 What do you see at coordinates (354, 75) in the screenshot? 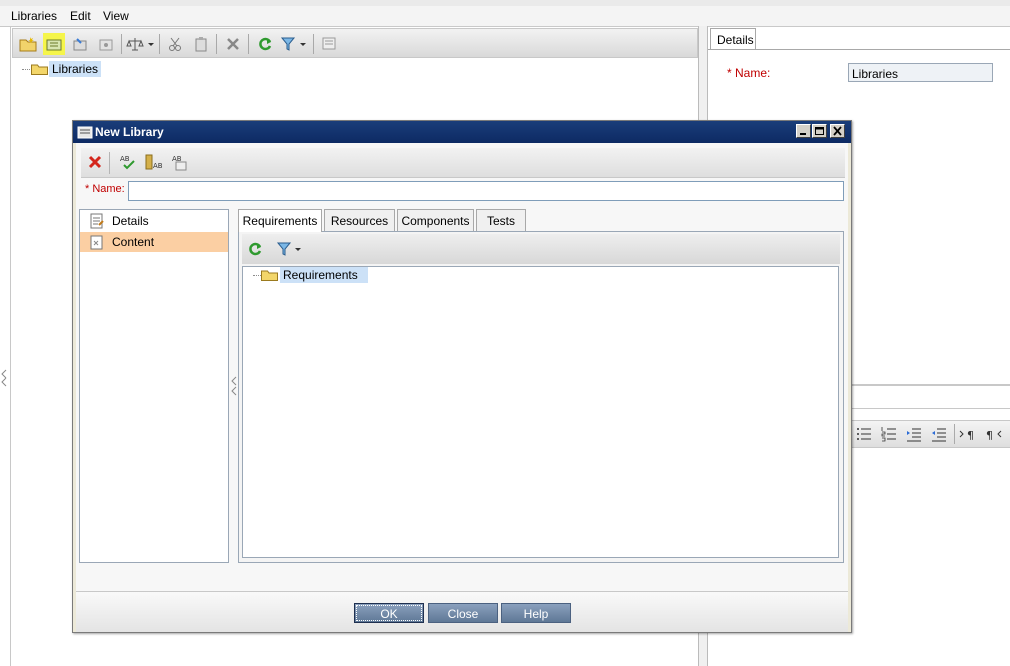
I see `main-tree: Libraries` at bounding box center [354, 75].